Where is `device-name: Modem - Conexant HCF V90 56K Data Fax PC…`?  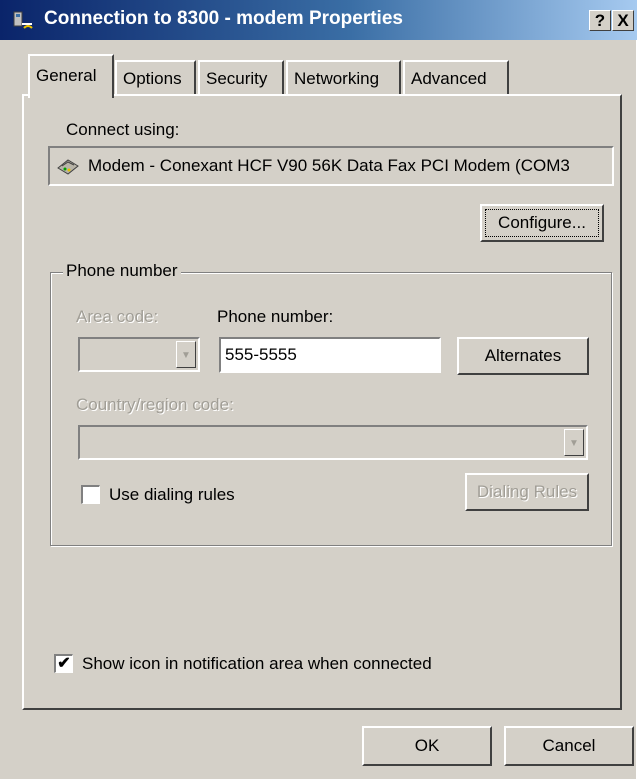 device-name: Modem - Conexant HCF V90 56K Data Fax PC… is located at coordinates (329, 165).